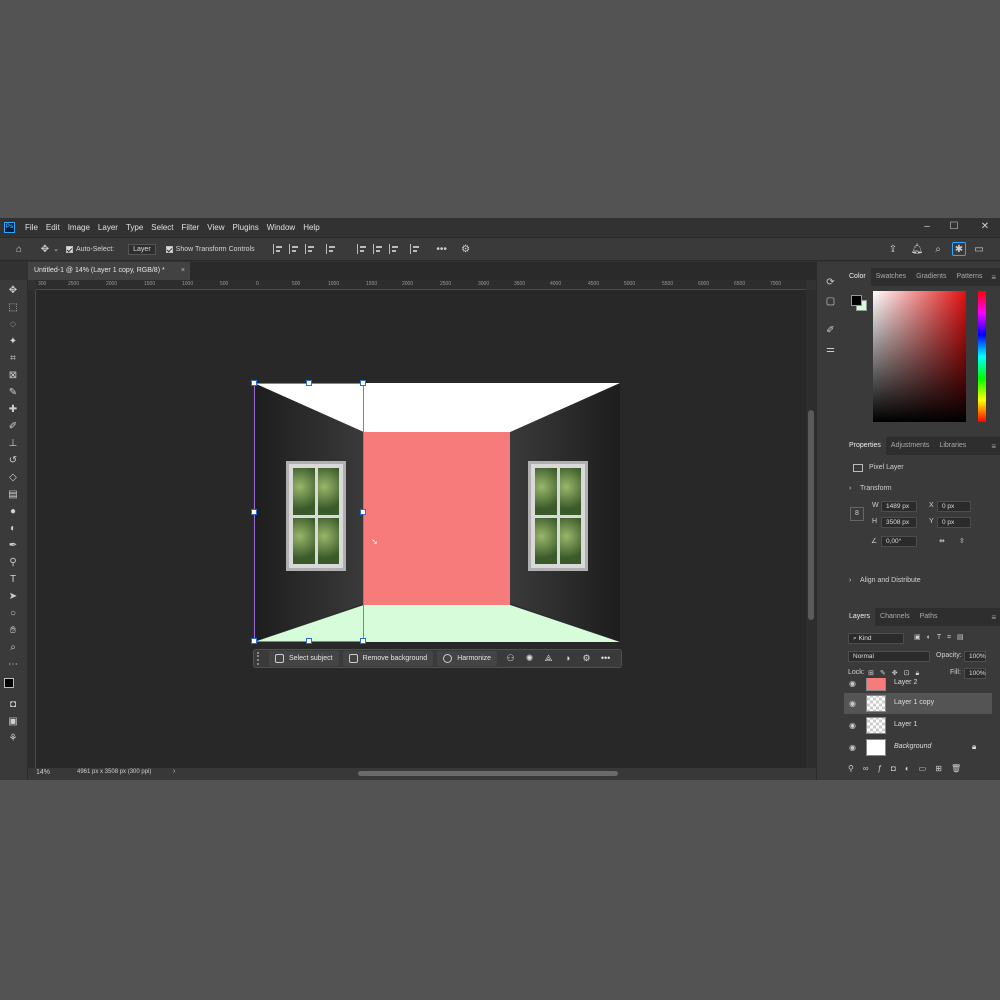  What do you see at coordinates (183, 271) in the screenshot?
I see `close-tab-icon: ×` at bounding box center [183, 271].